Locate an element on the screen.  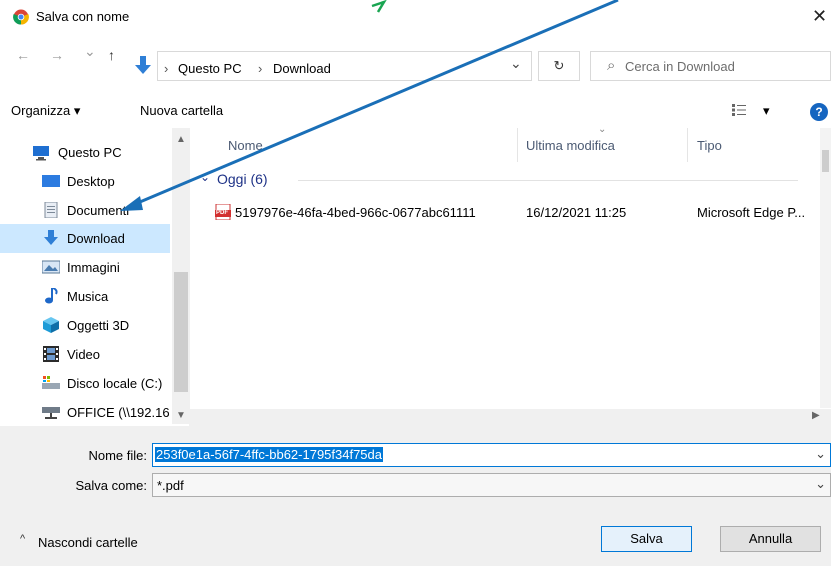
hide-folders-chevron-icon: ^ is located at coordinates (22, 539).